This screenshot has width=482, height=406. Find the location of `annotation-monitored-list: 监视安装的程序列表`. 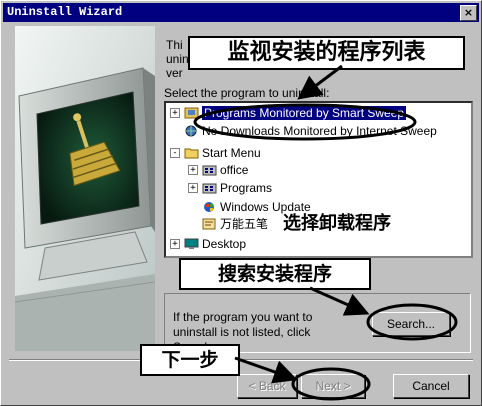

annotation-monitored-list: 监视安装的程序列表 is located at coordinates (326, 53).